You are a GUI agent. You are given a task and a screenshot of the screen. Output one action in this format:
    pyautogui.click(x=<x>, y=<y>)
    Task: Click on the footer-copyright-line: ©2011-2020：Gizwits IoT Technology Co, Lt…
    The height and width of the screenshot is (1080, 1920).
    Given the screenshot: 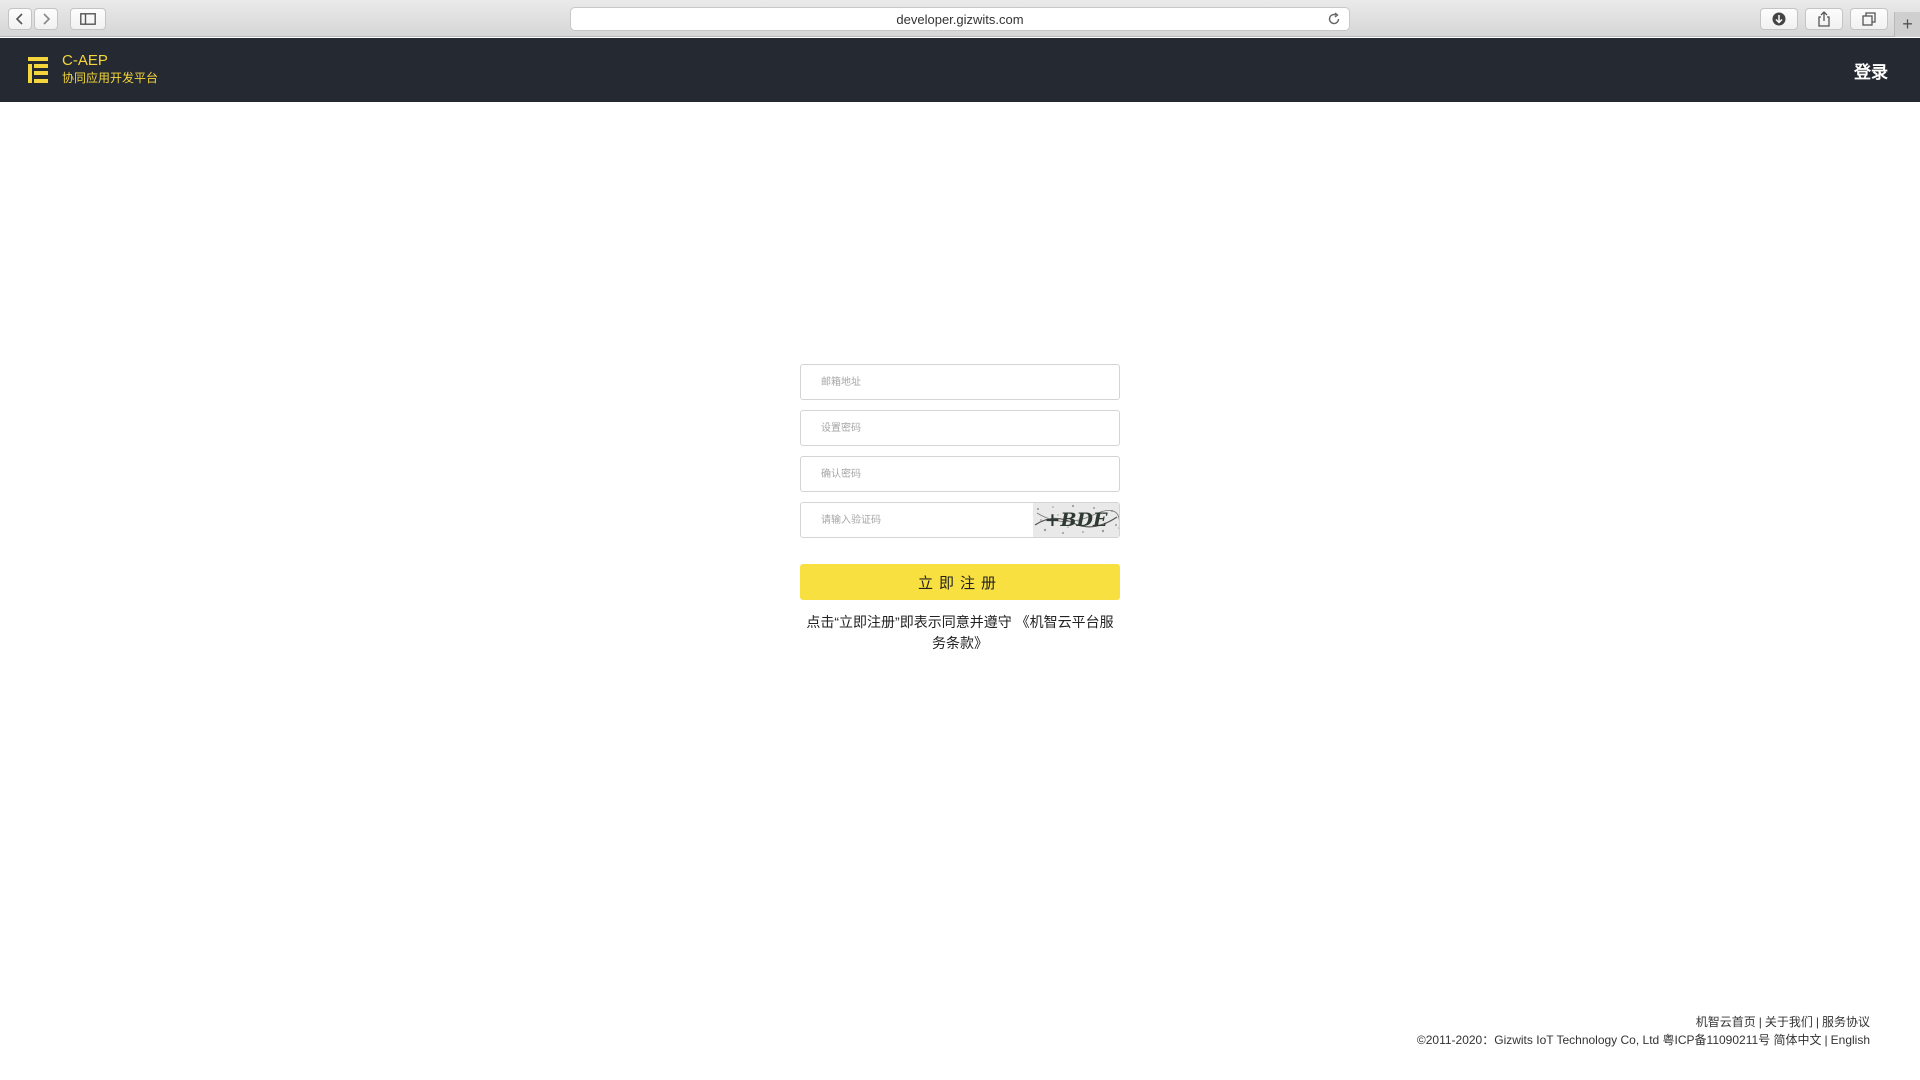 What is the action you would take?
    pyautogui.click(x=1643, y=1040)
    